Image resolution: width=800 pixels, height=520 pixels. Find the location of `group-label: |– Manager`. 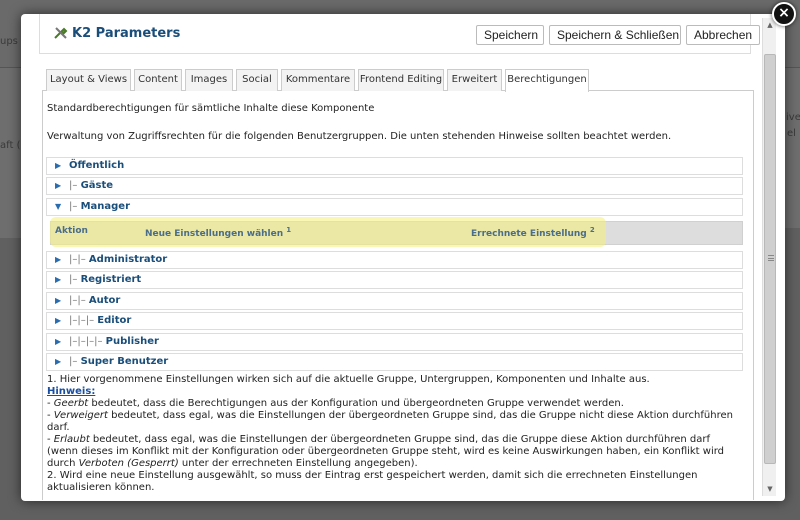

group-label: |– Manager is located at coordinates (99, 206).